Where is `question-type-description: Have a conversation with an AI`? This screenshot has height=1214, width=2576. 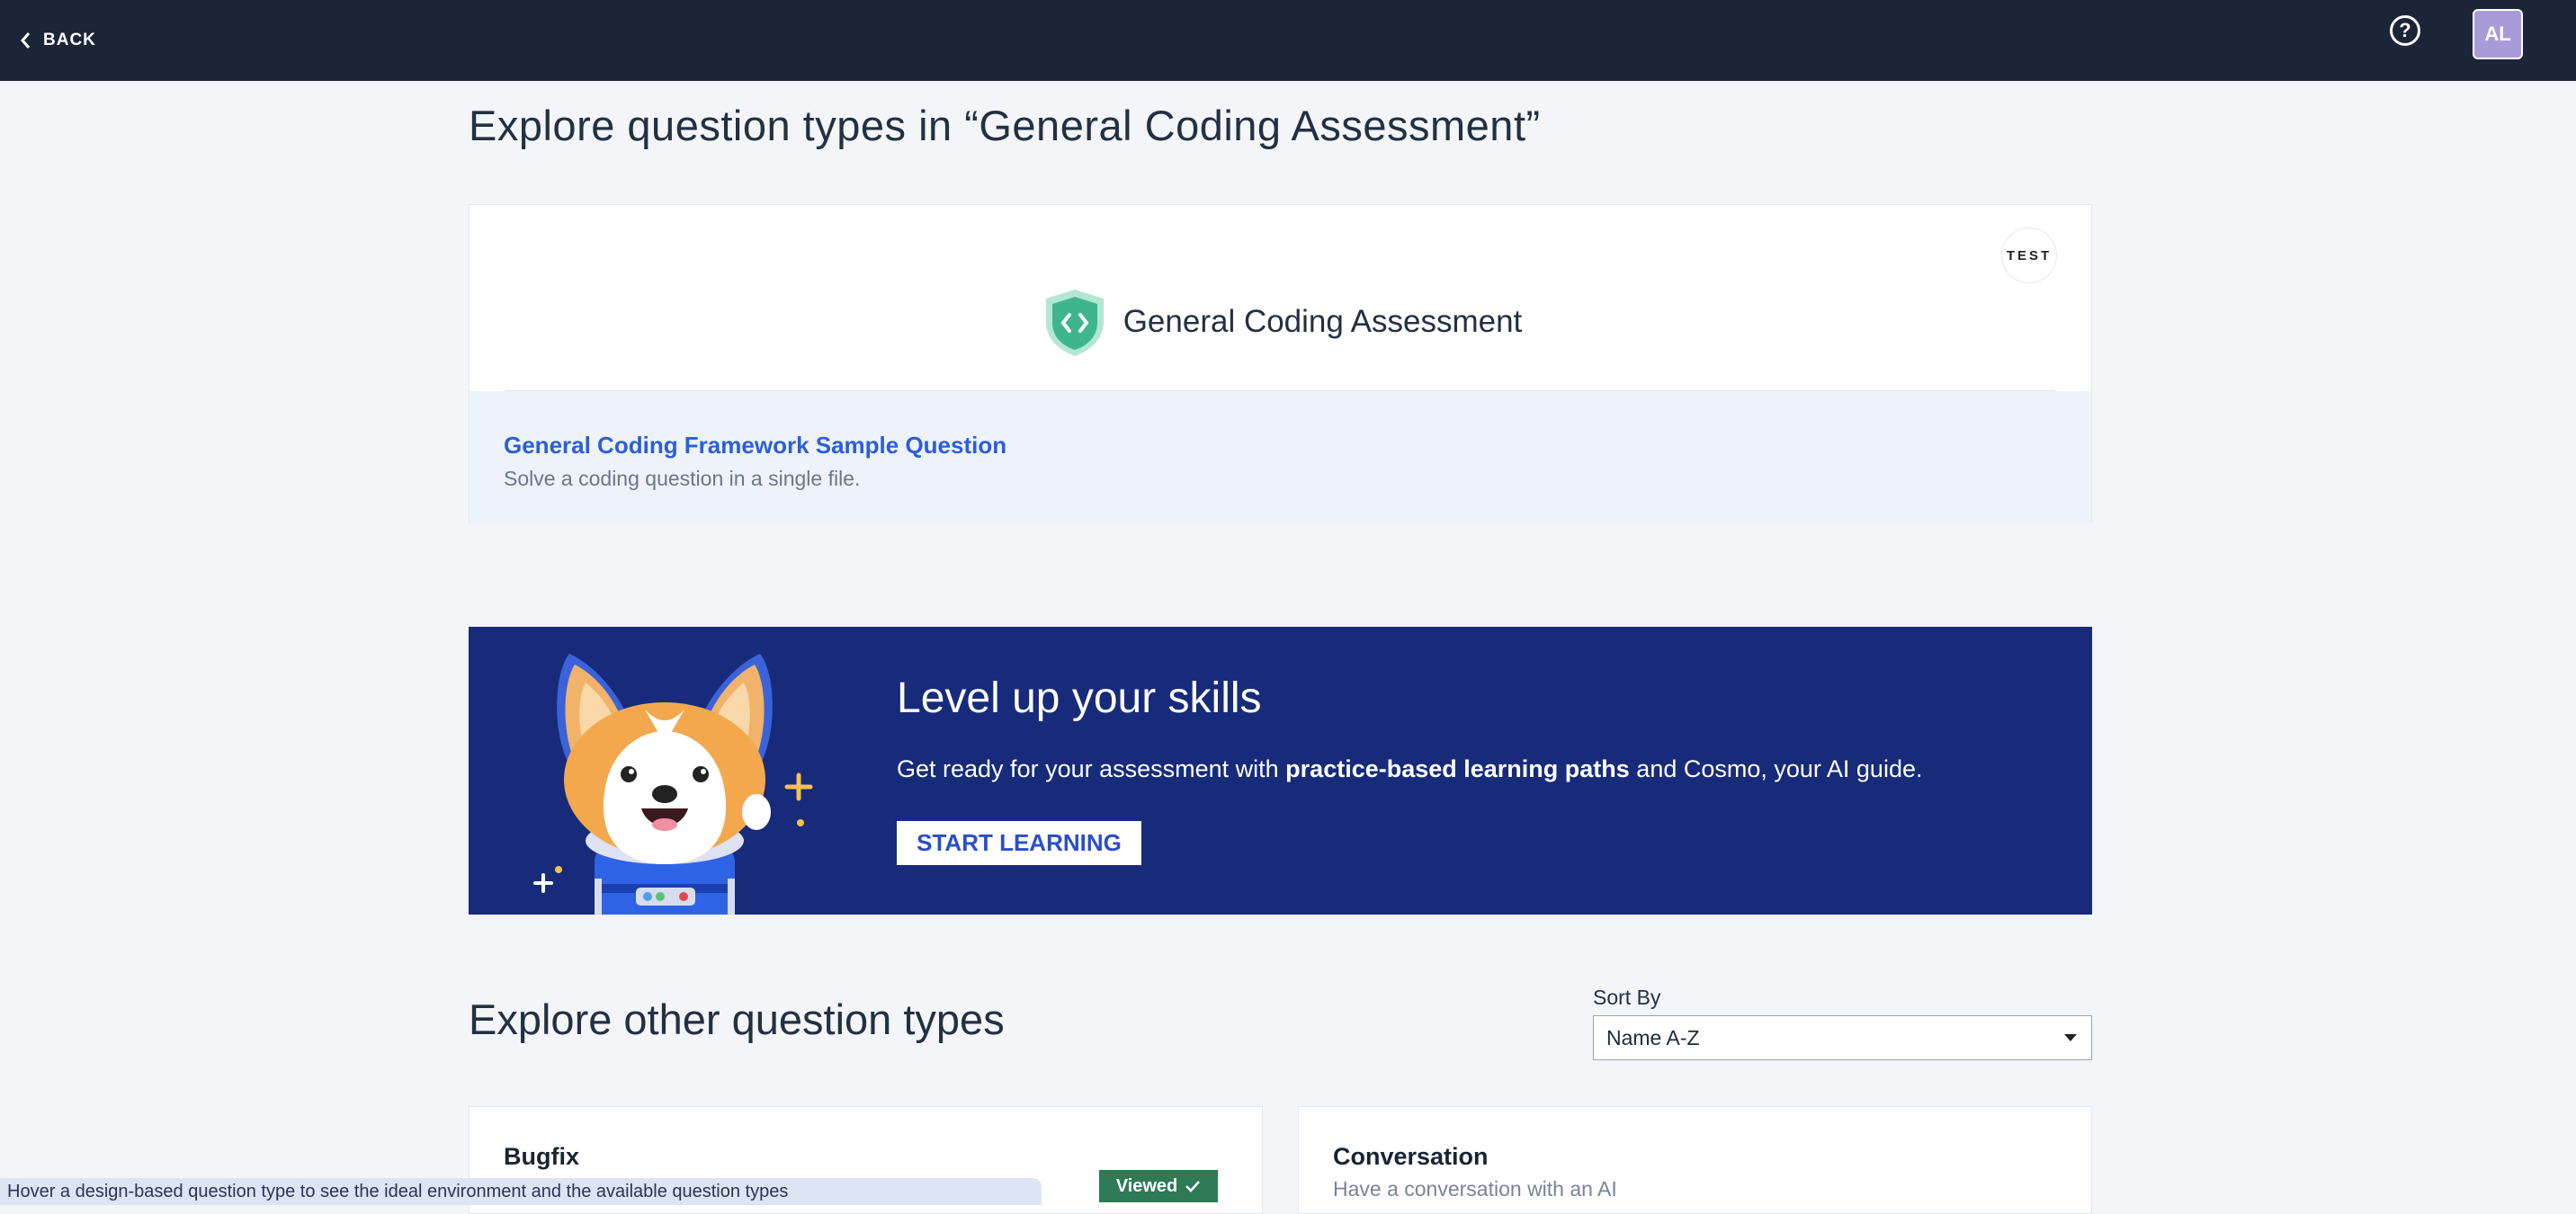 question-type-description: Have a conversation with an AI is located at coordinates (1475, 1189).